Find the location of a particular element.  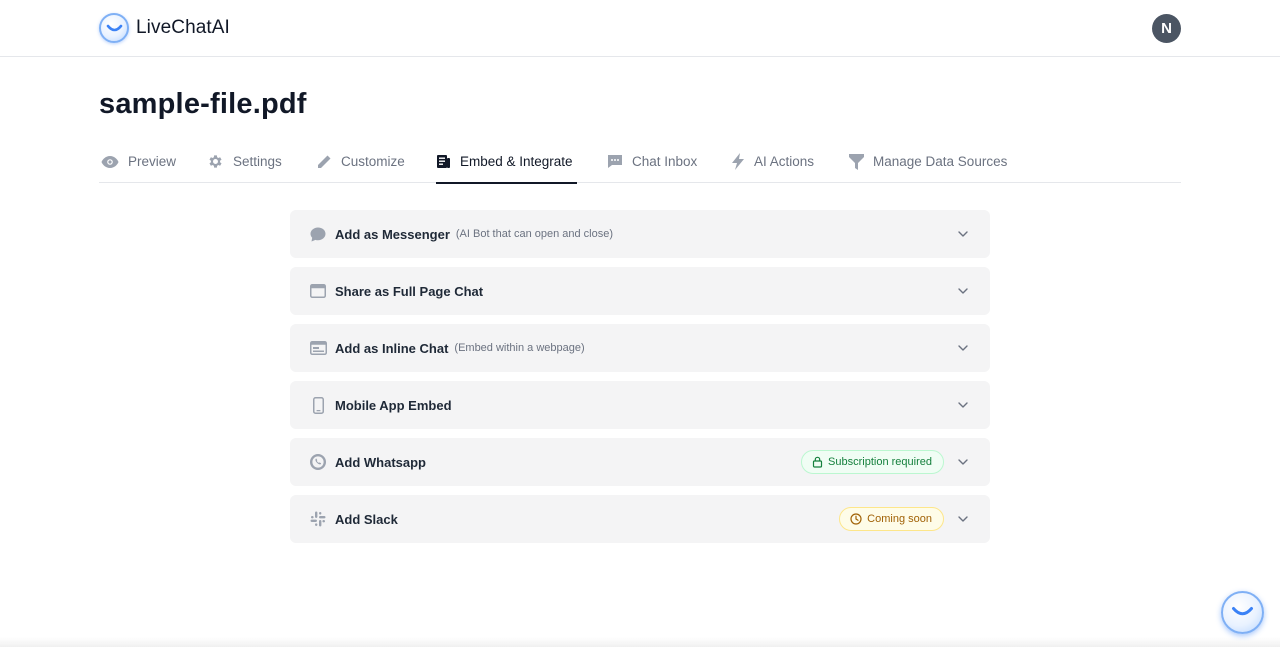

brand-logo: LiveChatAI is located at coordinates (164, 28).